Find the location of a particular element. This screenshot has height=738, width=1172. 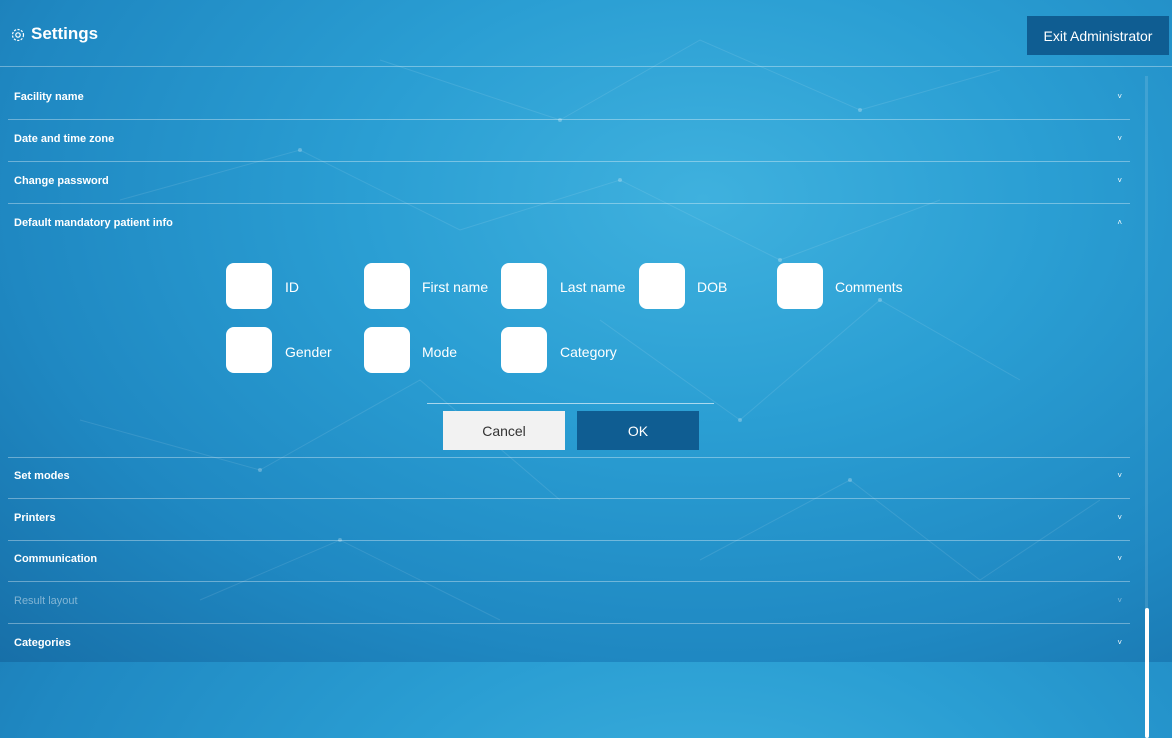

section-label: Categories is located at coordinates (42, 643).